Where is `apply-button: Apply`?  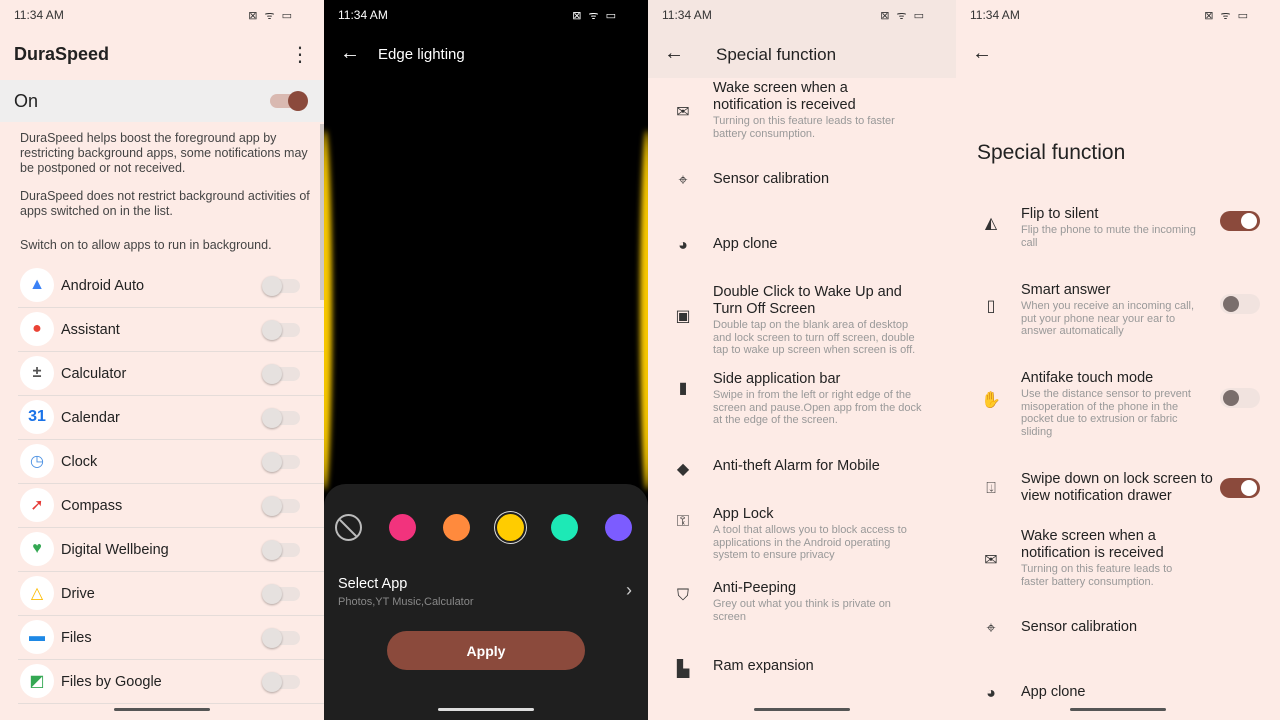
apply-button: Apply is located at coordinates (486, 650).